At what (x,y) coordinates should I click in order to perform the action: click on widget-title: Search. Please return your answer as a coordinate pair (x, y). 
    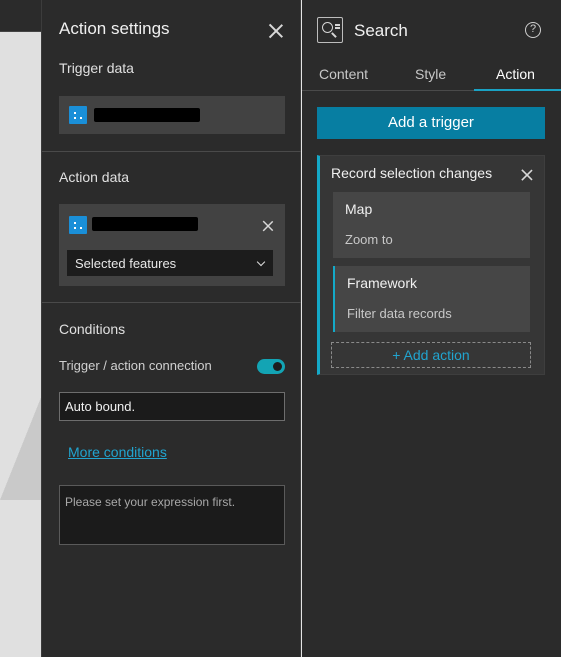
    Looking at the image, I should click on (381, 30).